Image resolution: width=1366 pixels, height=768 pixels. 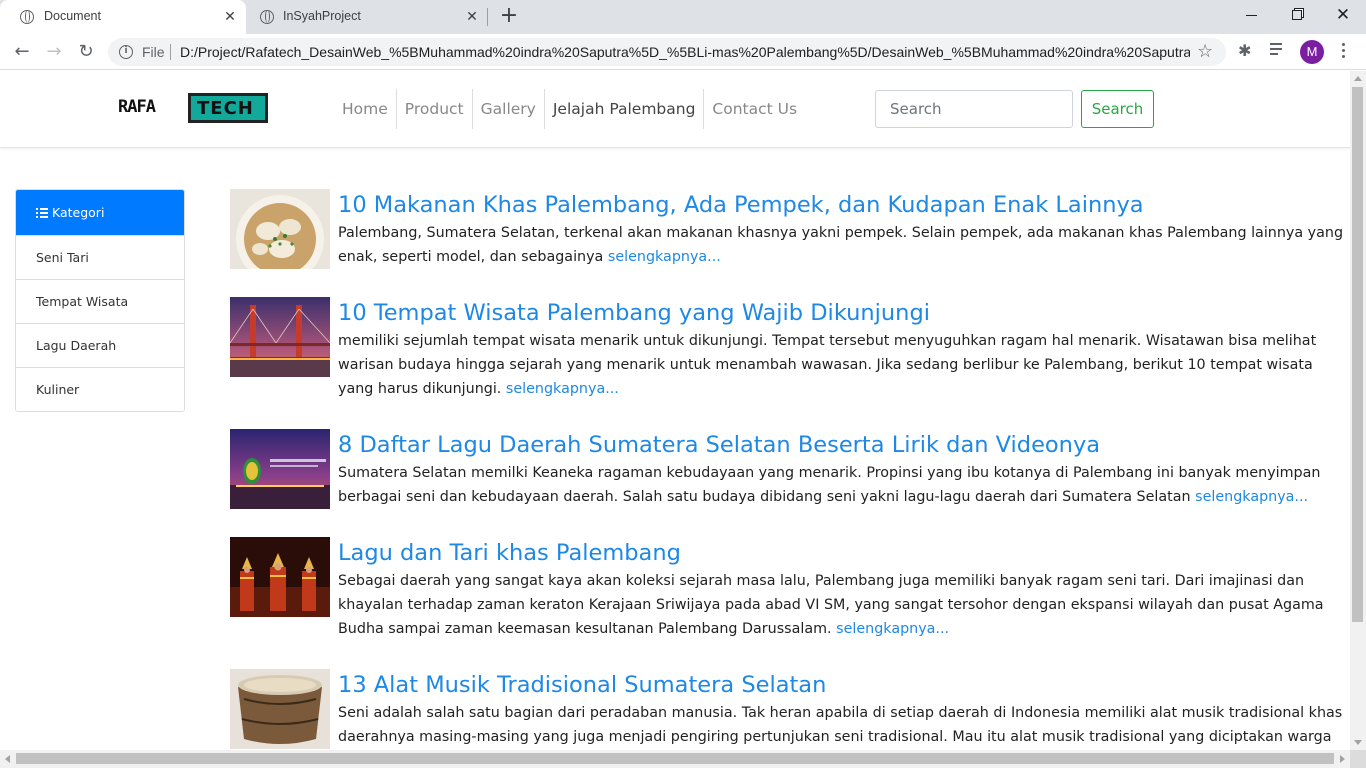 I want to click on scroll-down-arrow-icon, so click(x=1358, y=742).